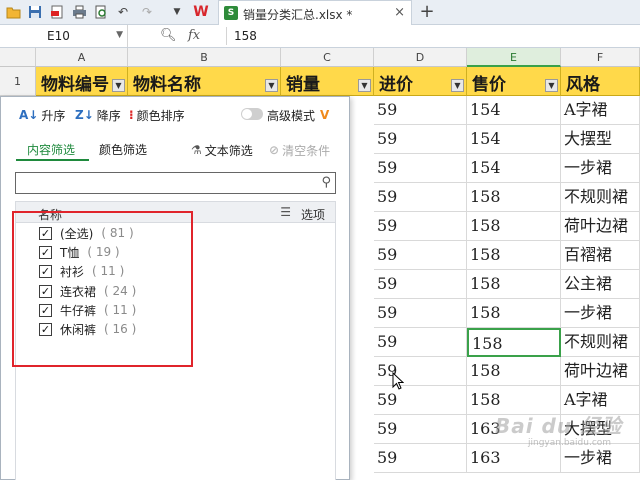 The height and width of the screenshot is (480, 640). Describe the element at coordinates (79, 12) in the screenshot. I see `print-icon` at that location.